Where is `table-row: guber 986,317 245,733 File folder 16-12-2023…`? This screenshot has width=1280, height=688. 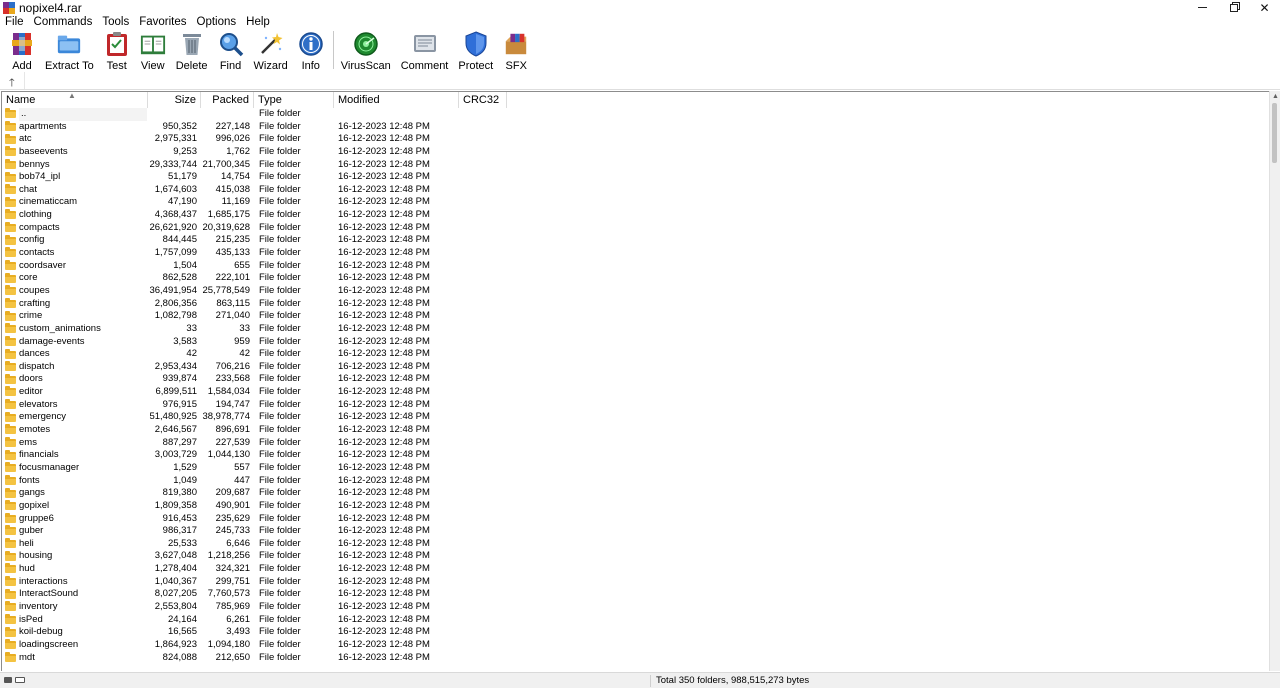 table-row: guber 986,317 245,733 File folder 16-12-2023… is located at coordinates (635, 531).